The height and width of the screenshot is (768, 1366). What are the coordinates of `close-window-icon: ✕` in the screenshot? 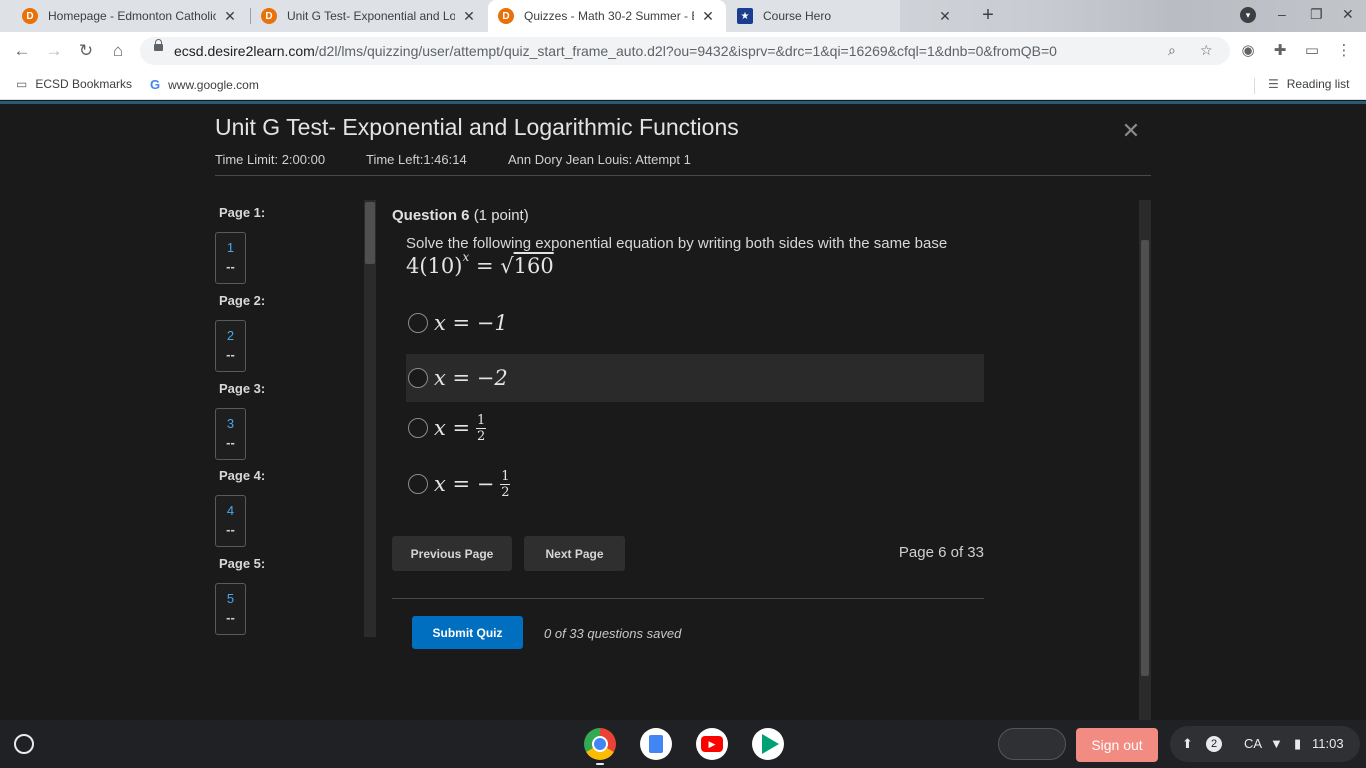 It's located at (1348, 14).